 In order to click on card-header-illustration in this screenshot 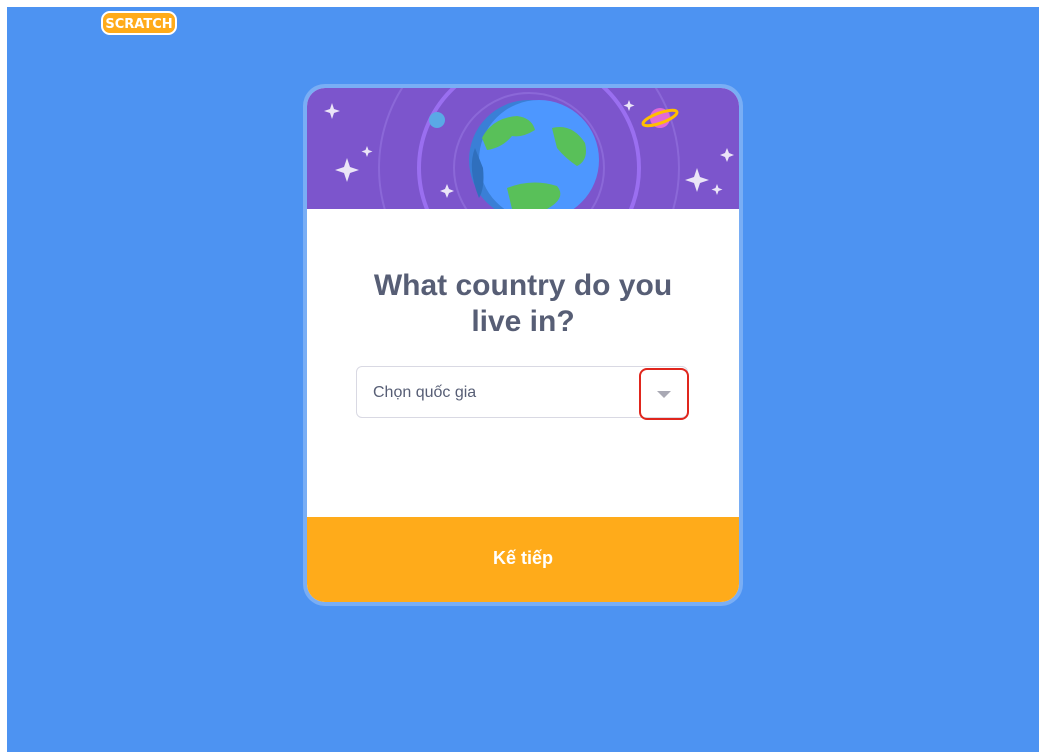, I will do `click(523, 148)`.